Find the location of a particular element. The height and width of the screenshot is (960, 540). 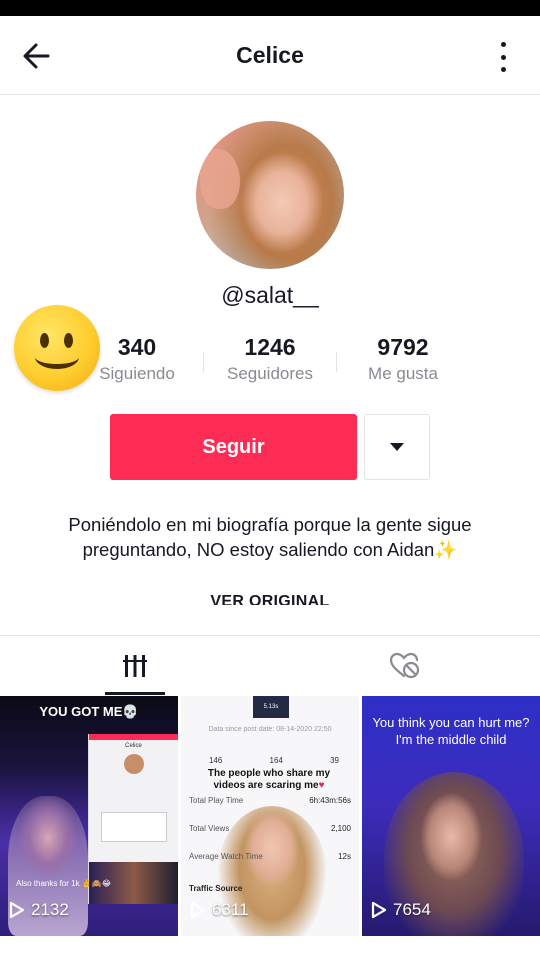

view-count: 7654 is located at coordinates (401, 910).